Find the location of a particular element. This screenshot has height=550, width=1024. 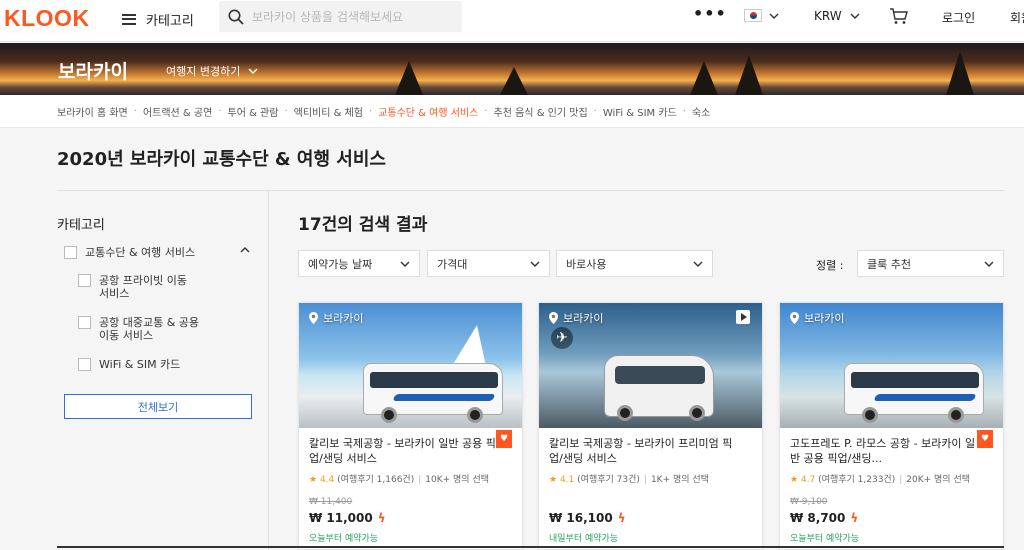

divider is located at coordinates (530, 547).